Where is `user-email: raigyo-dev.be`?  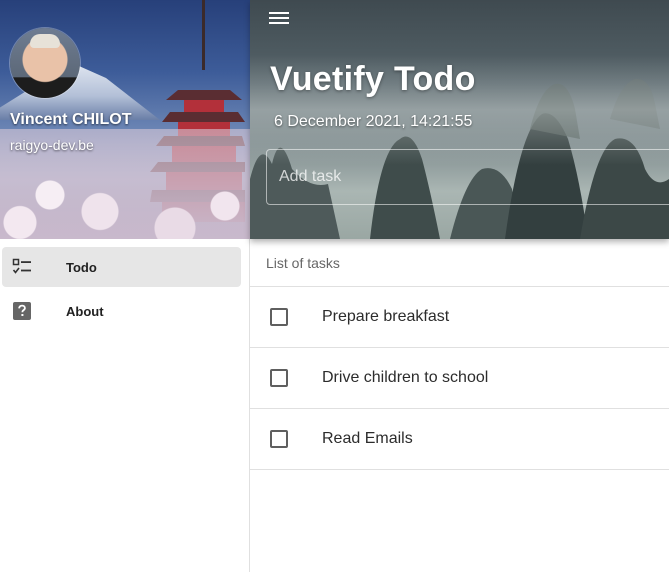
user-email: raigyo-dev.be is located at coordinates (52, 145).